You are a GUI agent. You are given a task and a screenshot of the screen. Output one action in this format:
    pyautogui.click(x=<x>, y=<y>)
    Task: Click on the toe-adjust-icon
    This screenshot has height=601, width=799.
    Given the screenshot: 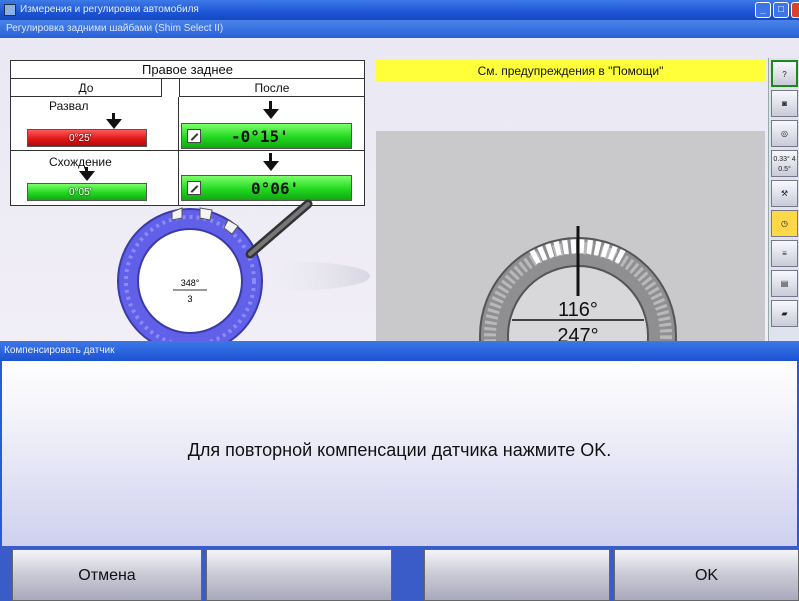 What is the action you would take?
    pyautogui.click(x=194, y=188)
    